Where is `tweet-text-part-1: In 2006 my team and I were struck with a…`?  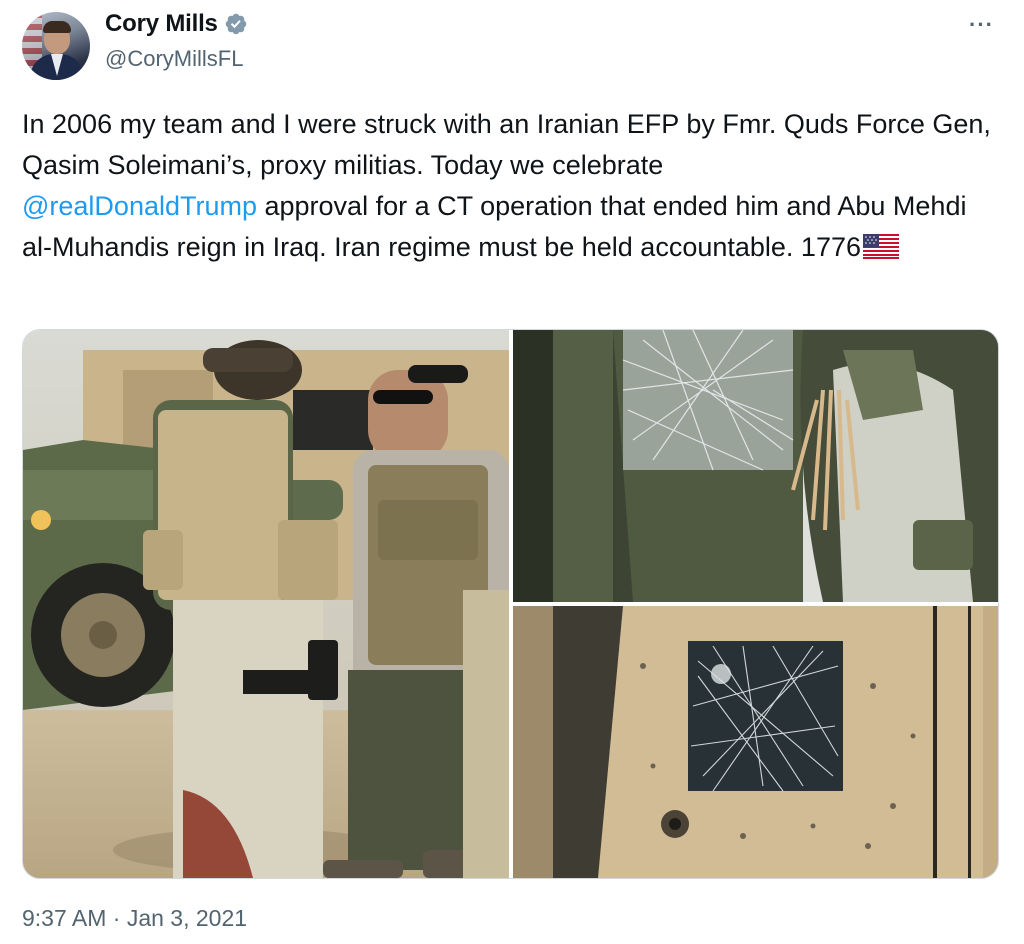 tweet-text-part-1: In 2006 my team and I were struck with a… is located at coordinates (506, 144).